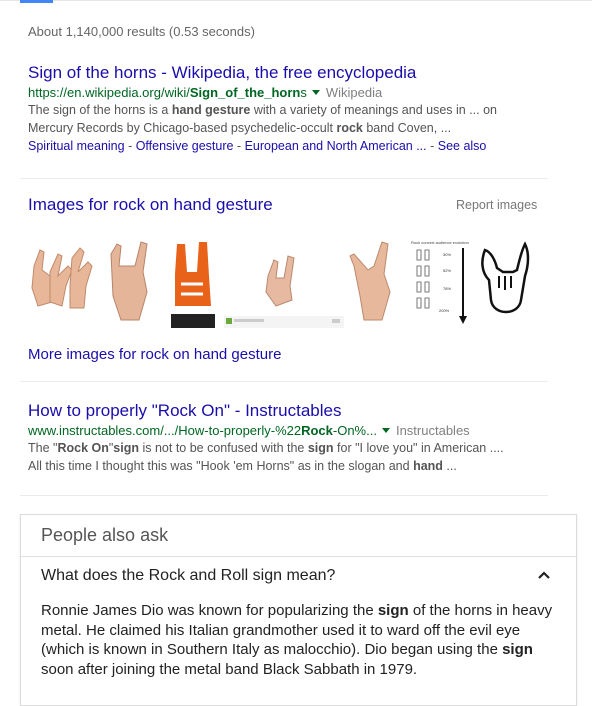 The image size is (592, 706). What do you see at coordinates (447, 270) in the screenshot?
I see `chart-pct-2: 52%` at bounding box center [447, 270].